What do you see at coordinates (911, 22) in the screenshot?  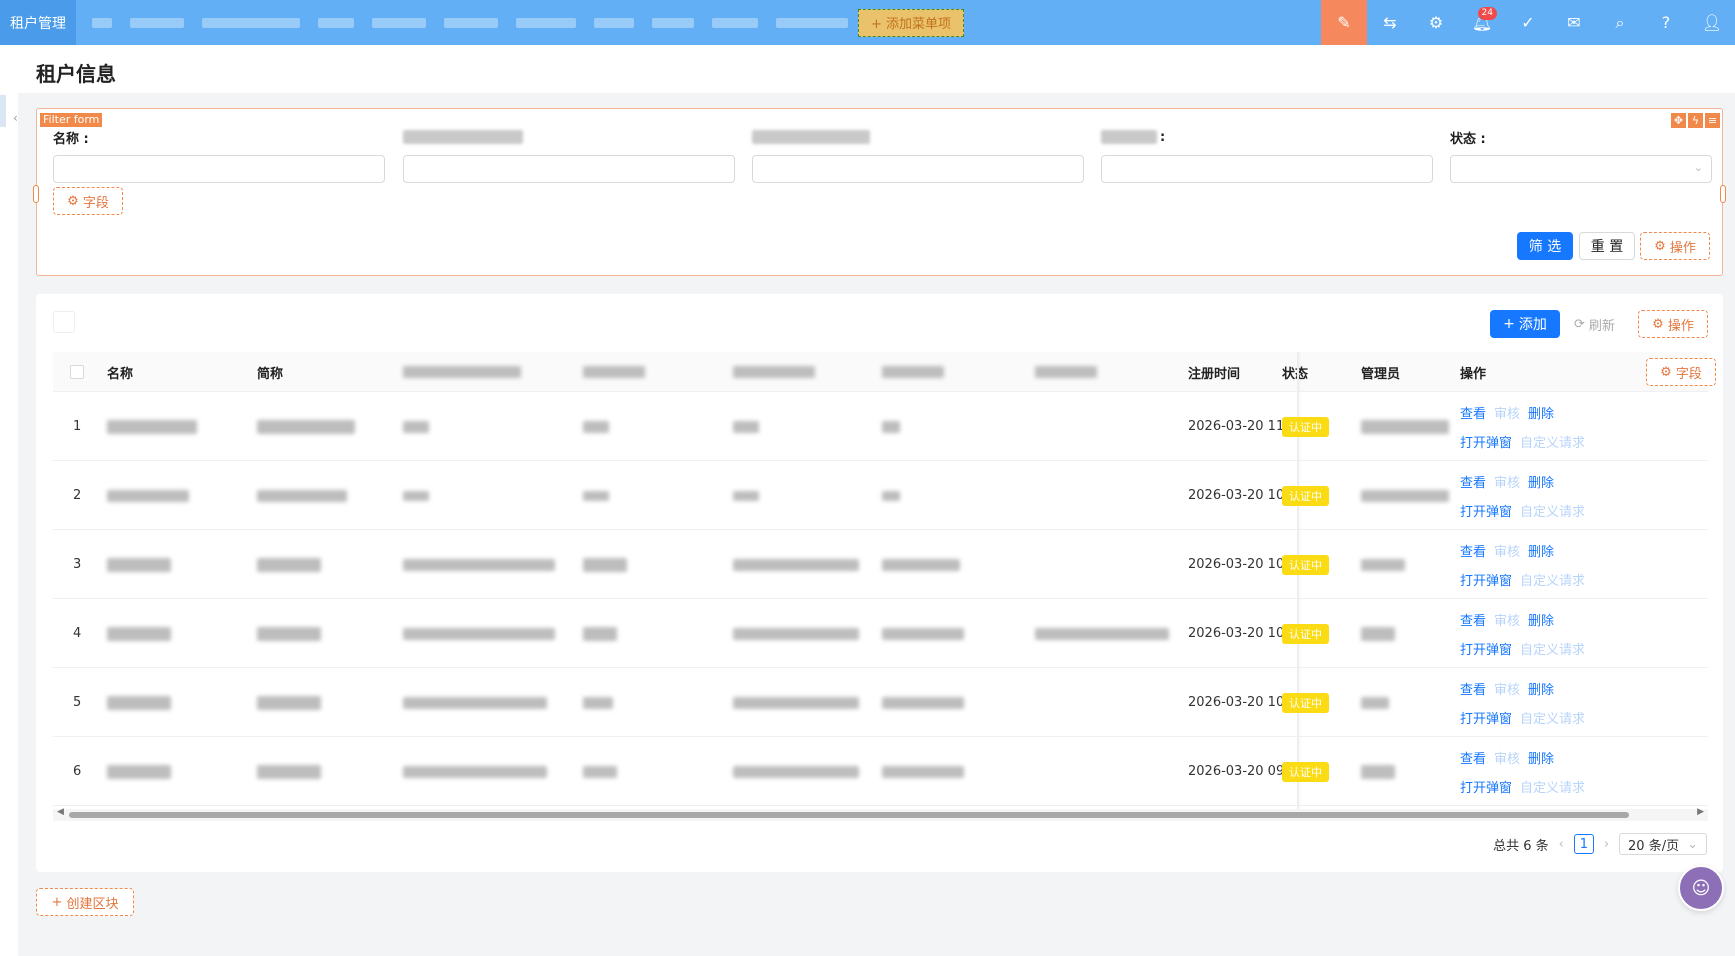 I see `add-menu-item-button: + 添加菜单项` at bounding box center [911, 22].